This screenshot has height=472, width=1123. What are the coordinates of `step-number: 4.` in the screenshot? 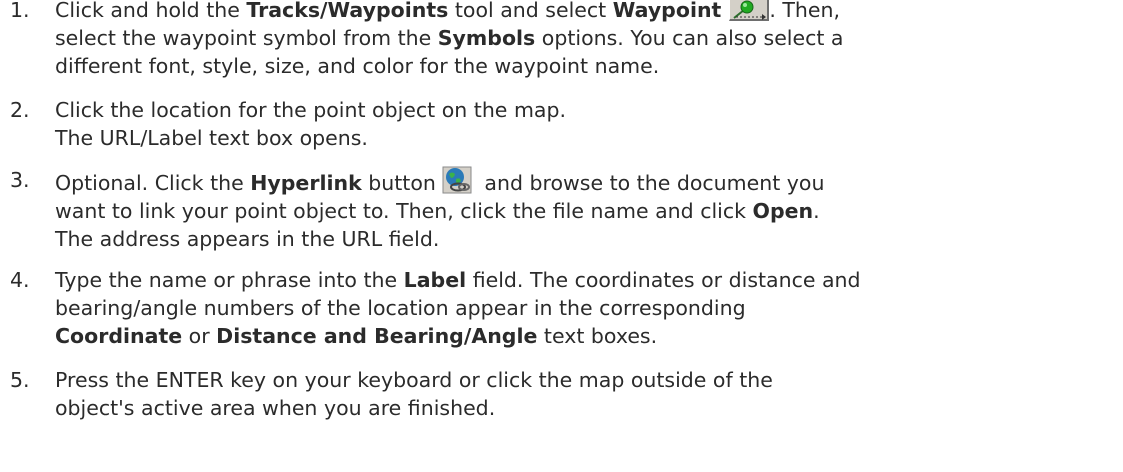 It's located at (20, 280).